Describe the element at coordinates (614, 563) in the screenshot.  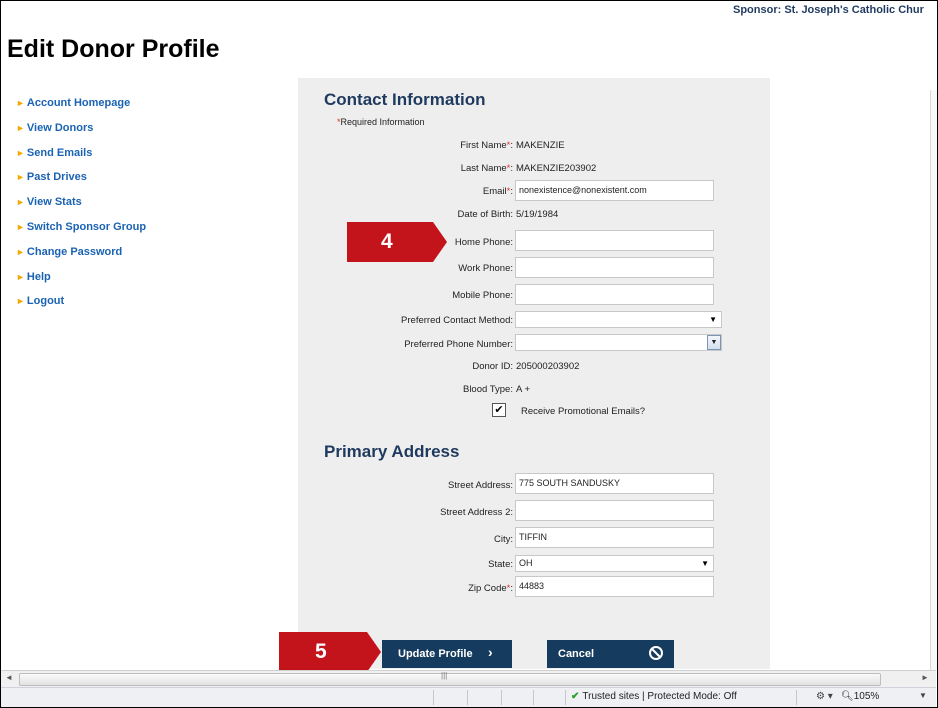
I see `state-select: OH ▼` at that location.